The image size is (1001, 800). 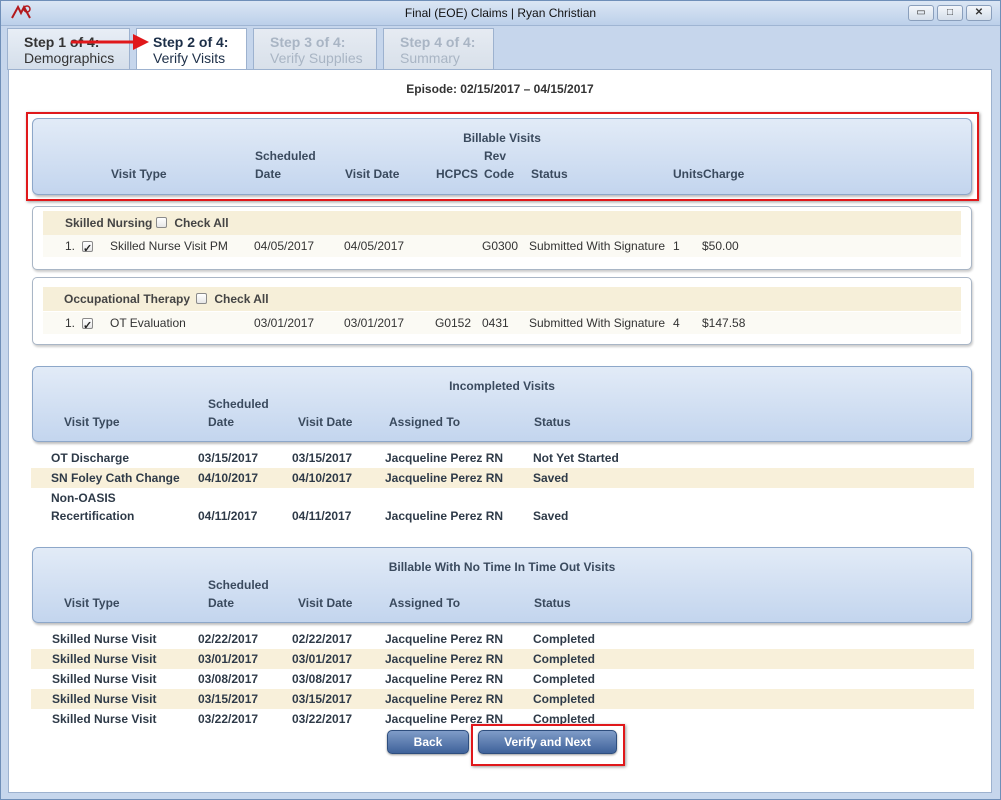 What do you see at coordinates (676, 323) in the screenshot?
I see `units: 4` at bounding box center [676, 323].